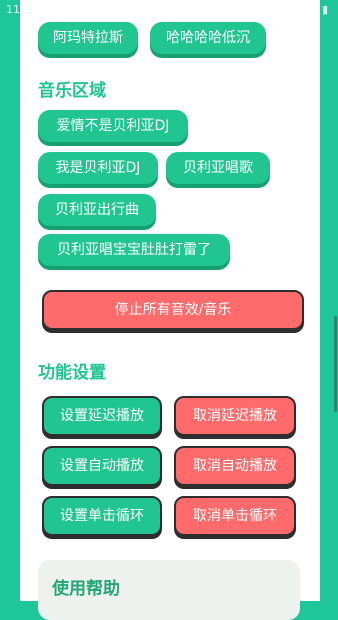  I want to click on help-panel: 使用帮助, so click(169, 590).